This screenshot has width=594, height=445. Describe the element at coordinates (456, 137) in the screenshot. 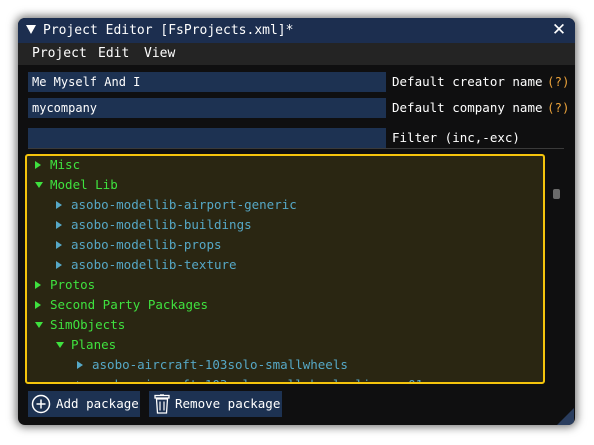

I see `filter-label: Filter (inc,-exc)` at that location.